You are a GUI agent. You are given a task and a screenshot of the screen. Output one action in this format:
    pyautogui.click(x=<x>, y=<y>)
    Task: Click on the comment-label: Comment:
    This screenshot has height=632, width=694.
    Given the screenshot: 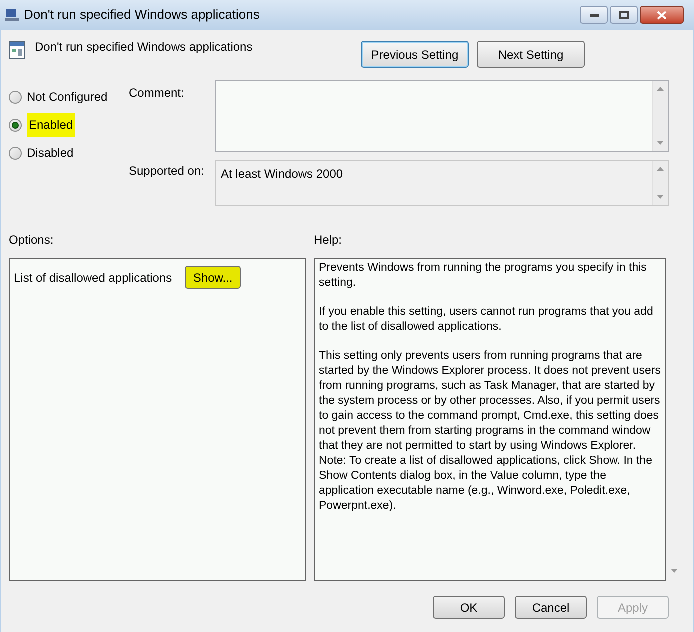 What is the action you would take?
    pyautogui.click(x=157, y=93)
    